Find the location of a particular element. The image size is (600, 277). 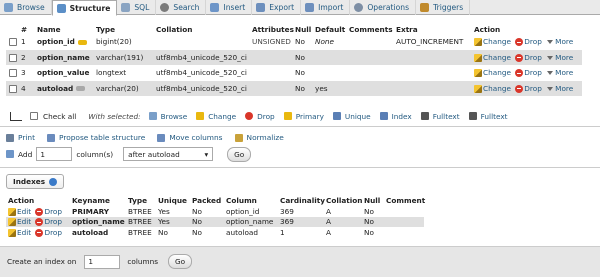

index-collation: A is located at coordinates (343, 232).